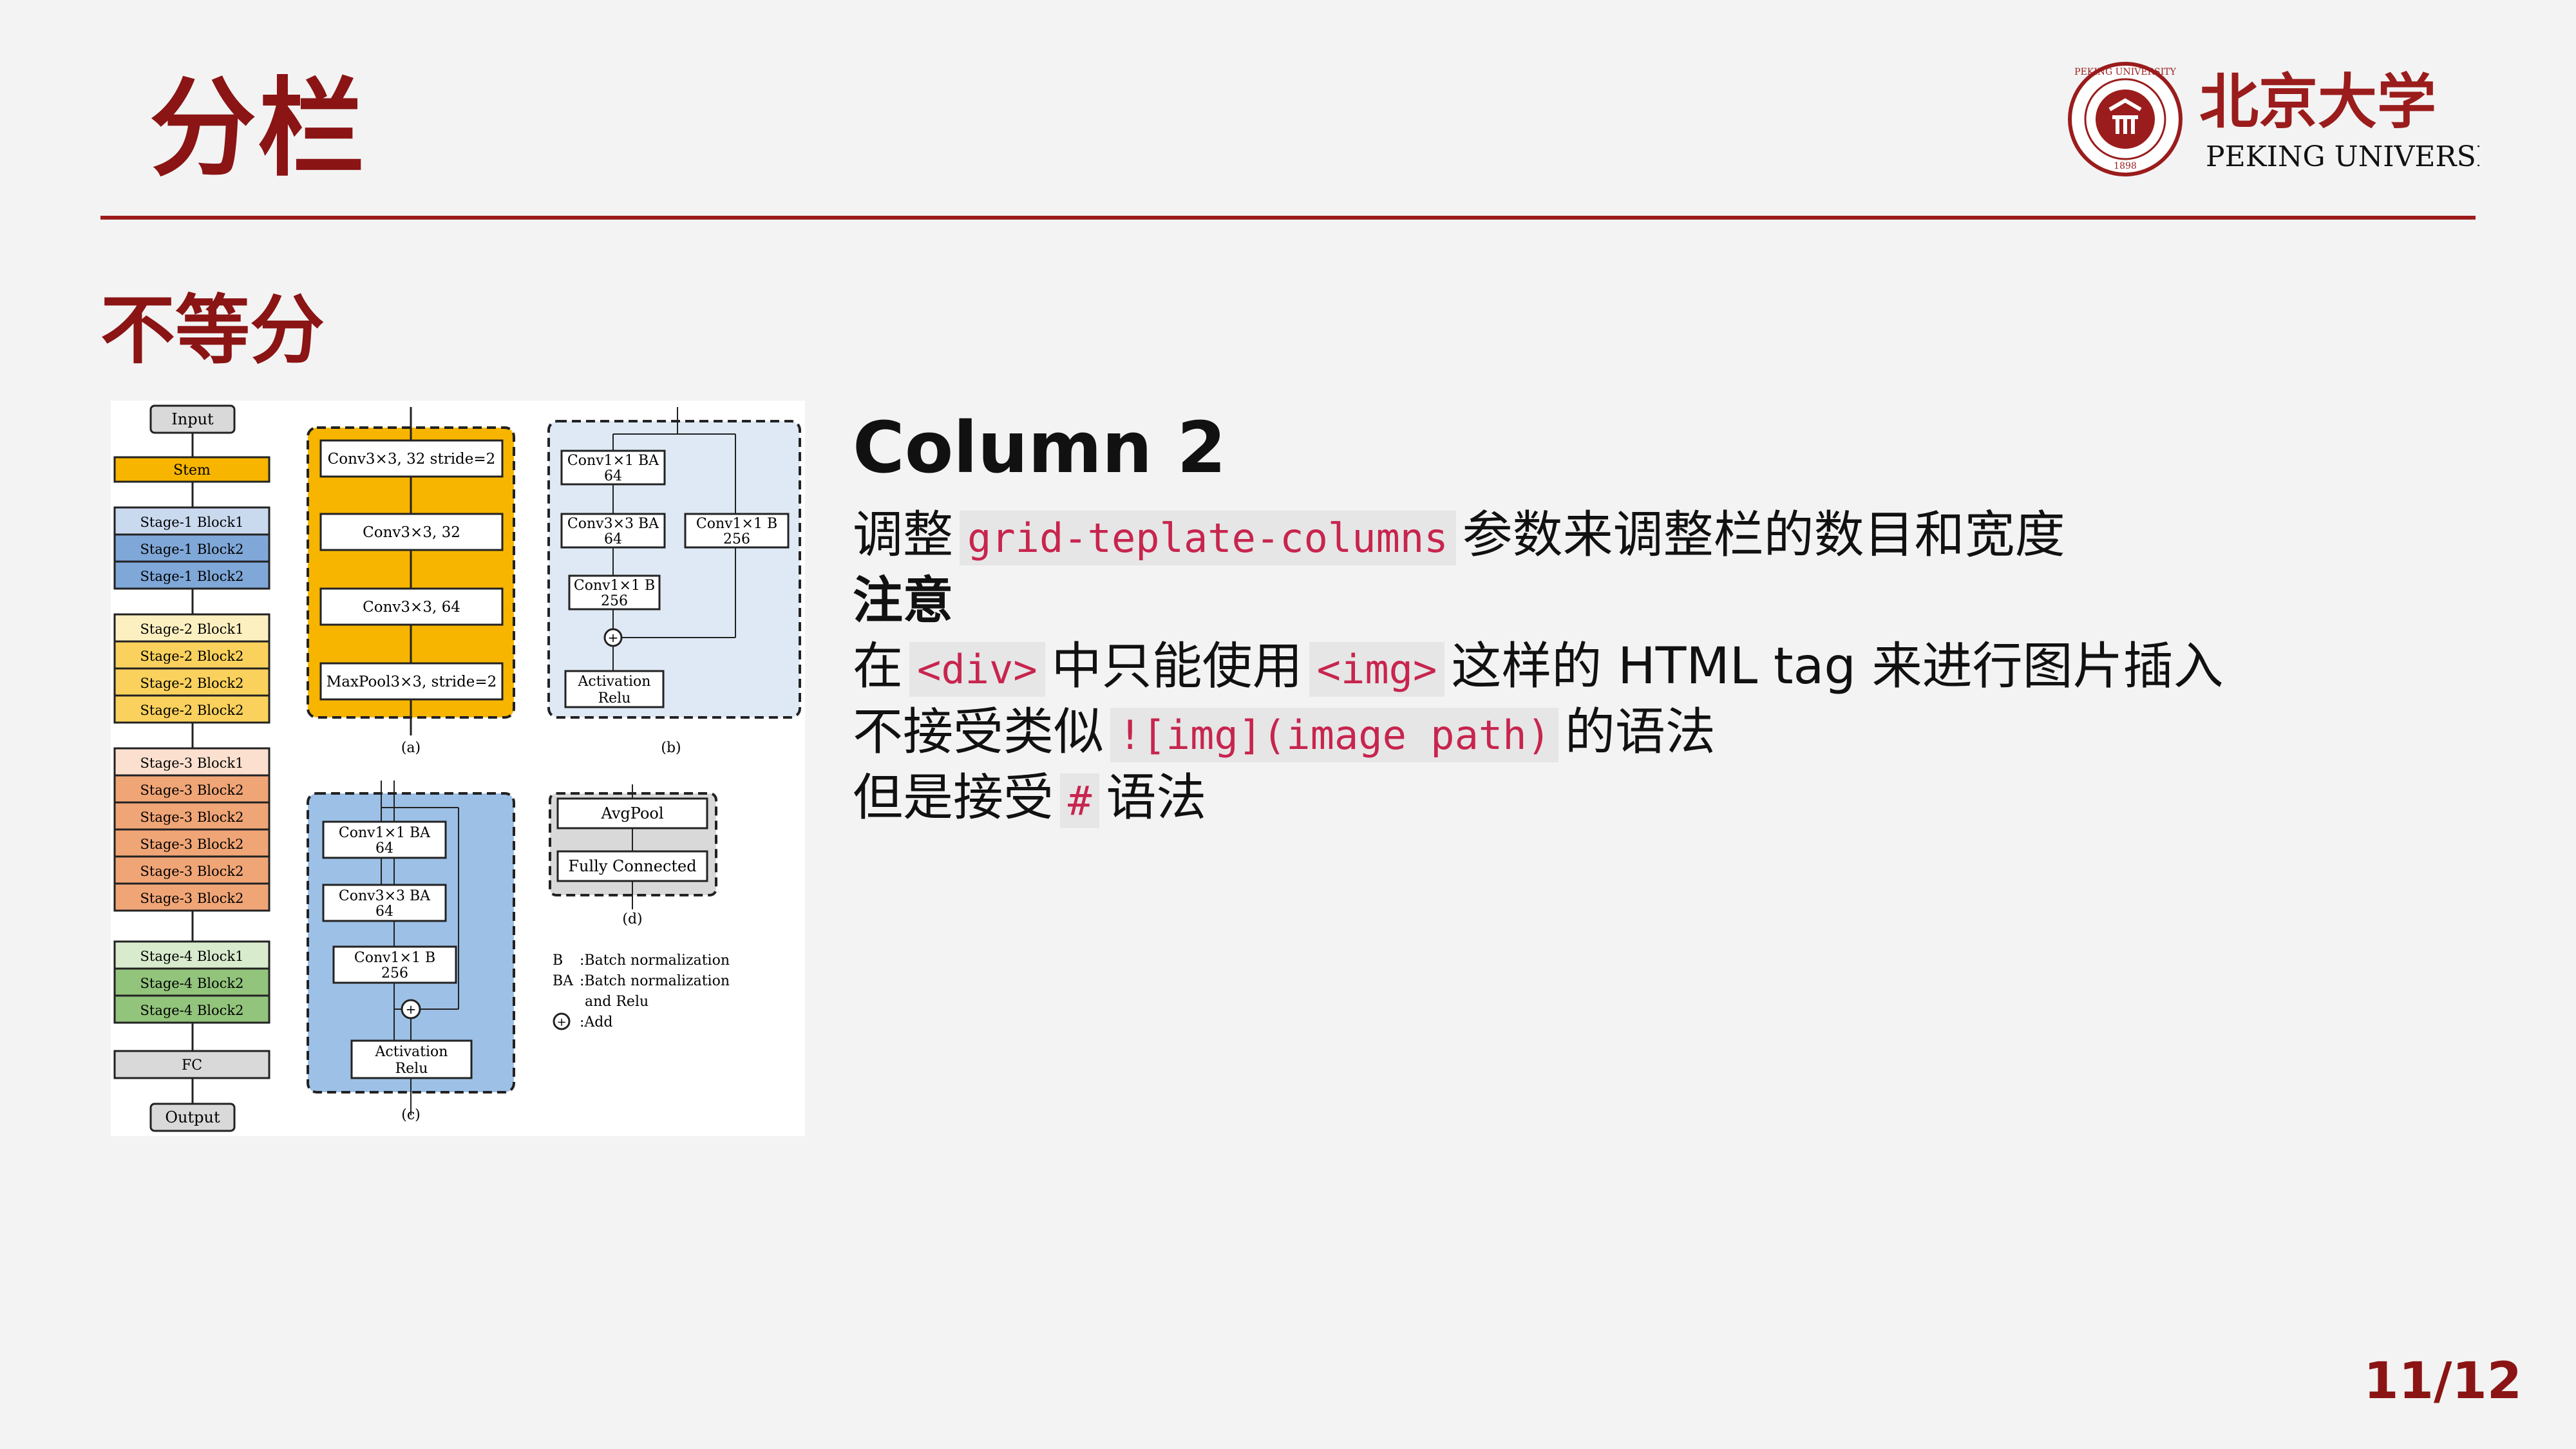 The height and width of the screenshot is (1449, 2576). What do you see at coordinates (395, 973) in the screenshot?
I see `panel-c-box3-line2: 256` at bounding box center [395, 973].